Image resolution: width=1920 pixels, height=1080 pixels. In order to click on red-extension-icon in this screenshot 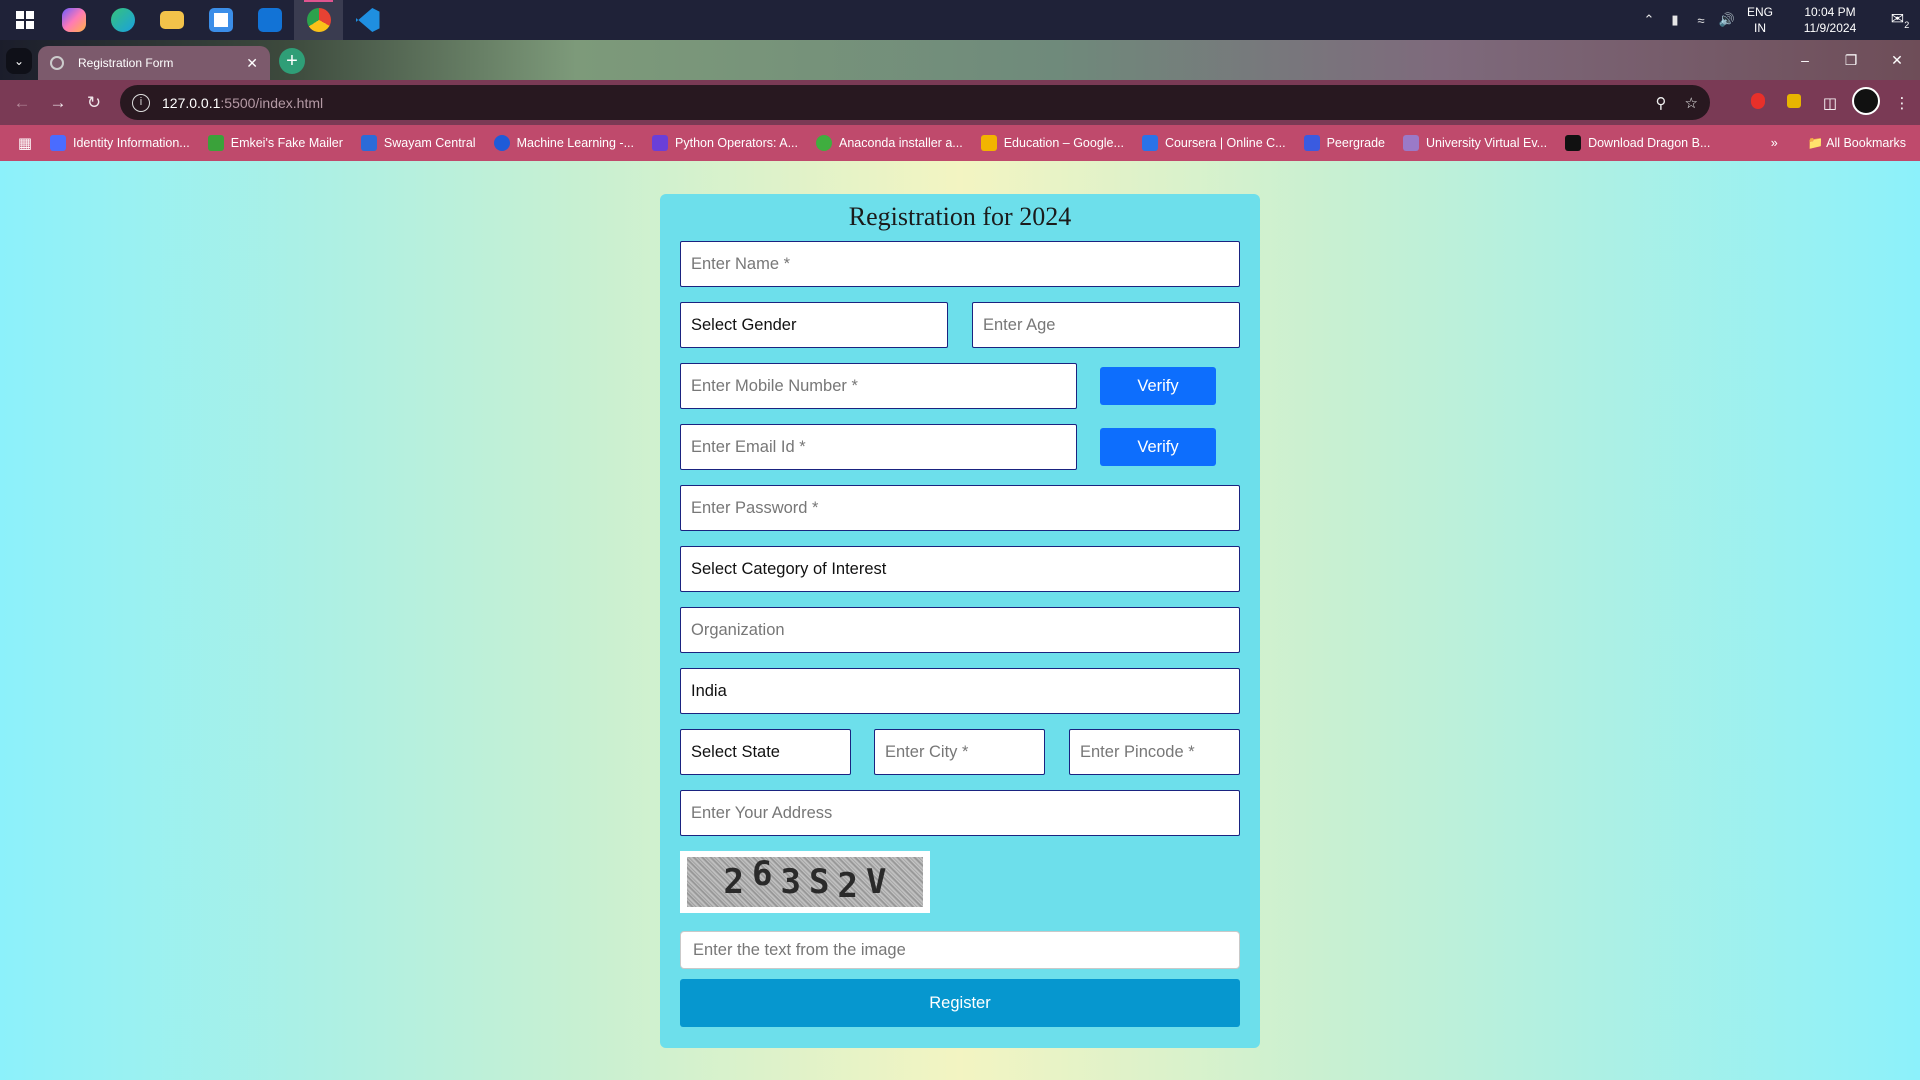, I will do `click(1758, 102)`.